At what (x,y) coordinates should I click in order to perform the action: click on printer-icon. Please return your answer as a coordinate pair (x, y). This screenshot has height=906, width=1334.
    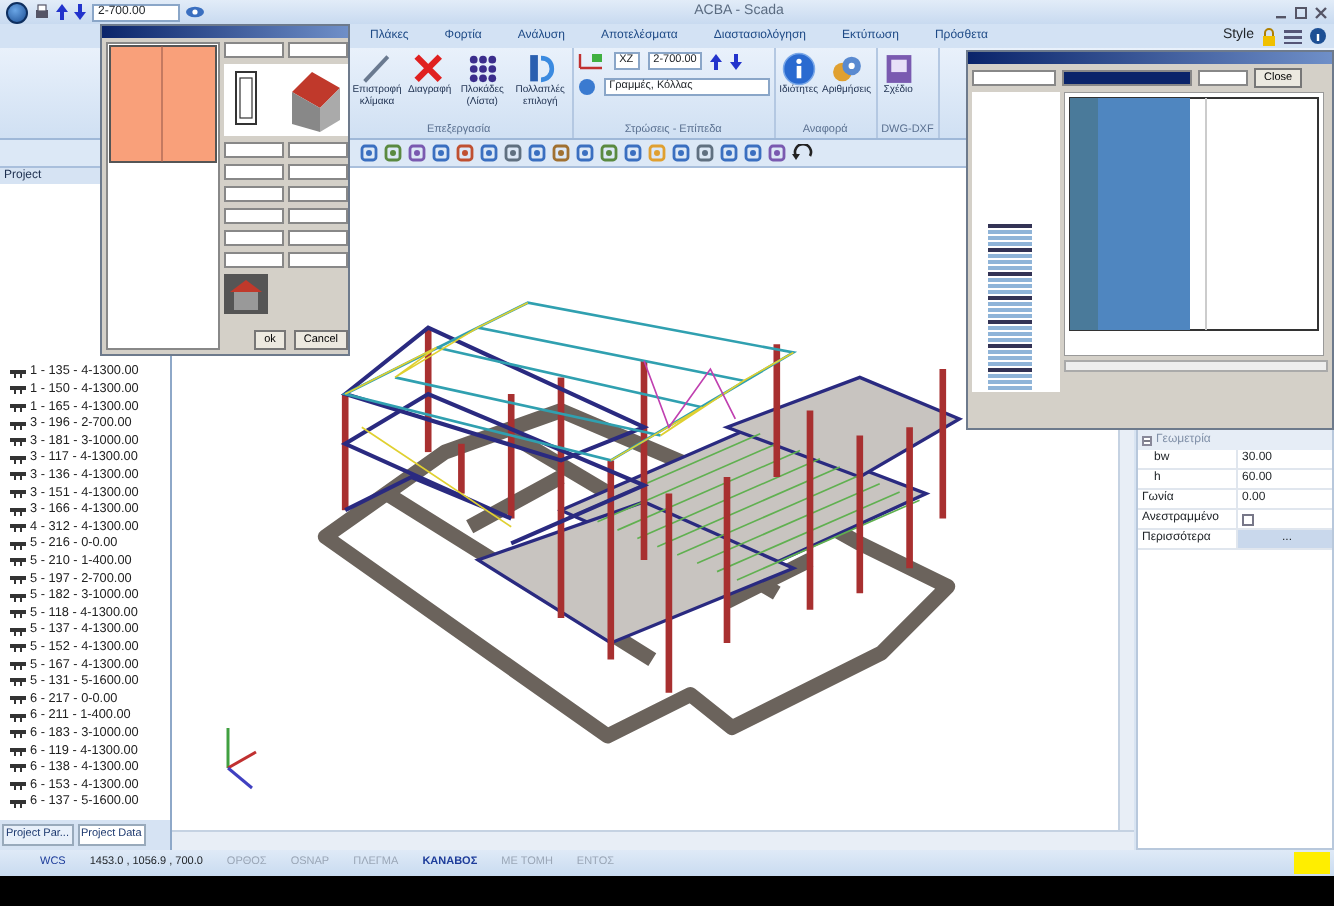
    Looking at the image, I should click on (42, 12).